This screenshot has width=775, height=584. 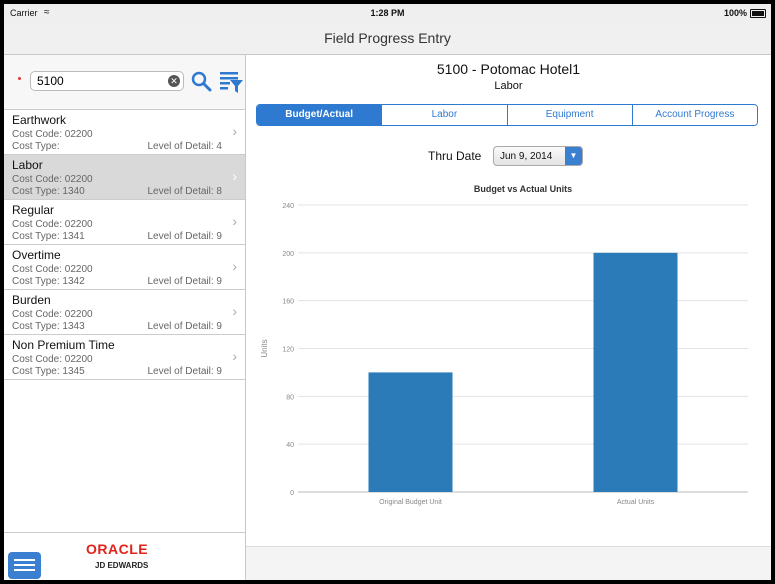 What do you see at coordinates (48, 326) in the screenshot?
I see `item-cost-type: Cost Type: 1343` at bounding box center [48, 326].